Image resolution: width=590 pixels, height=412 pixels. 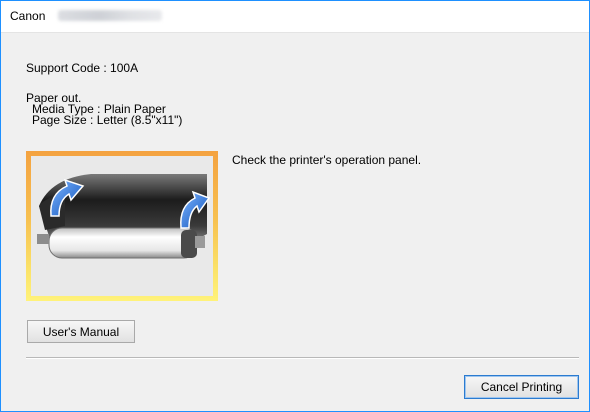 What do you see at coordinates (107, 120) in the screenshot?
I see `page-size-label: Page Size : Letter (8.5"x11")` at bounding box center [107, 120].